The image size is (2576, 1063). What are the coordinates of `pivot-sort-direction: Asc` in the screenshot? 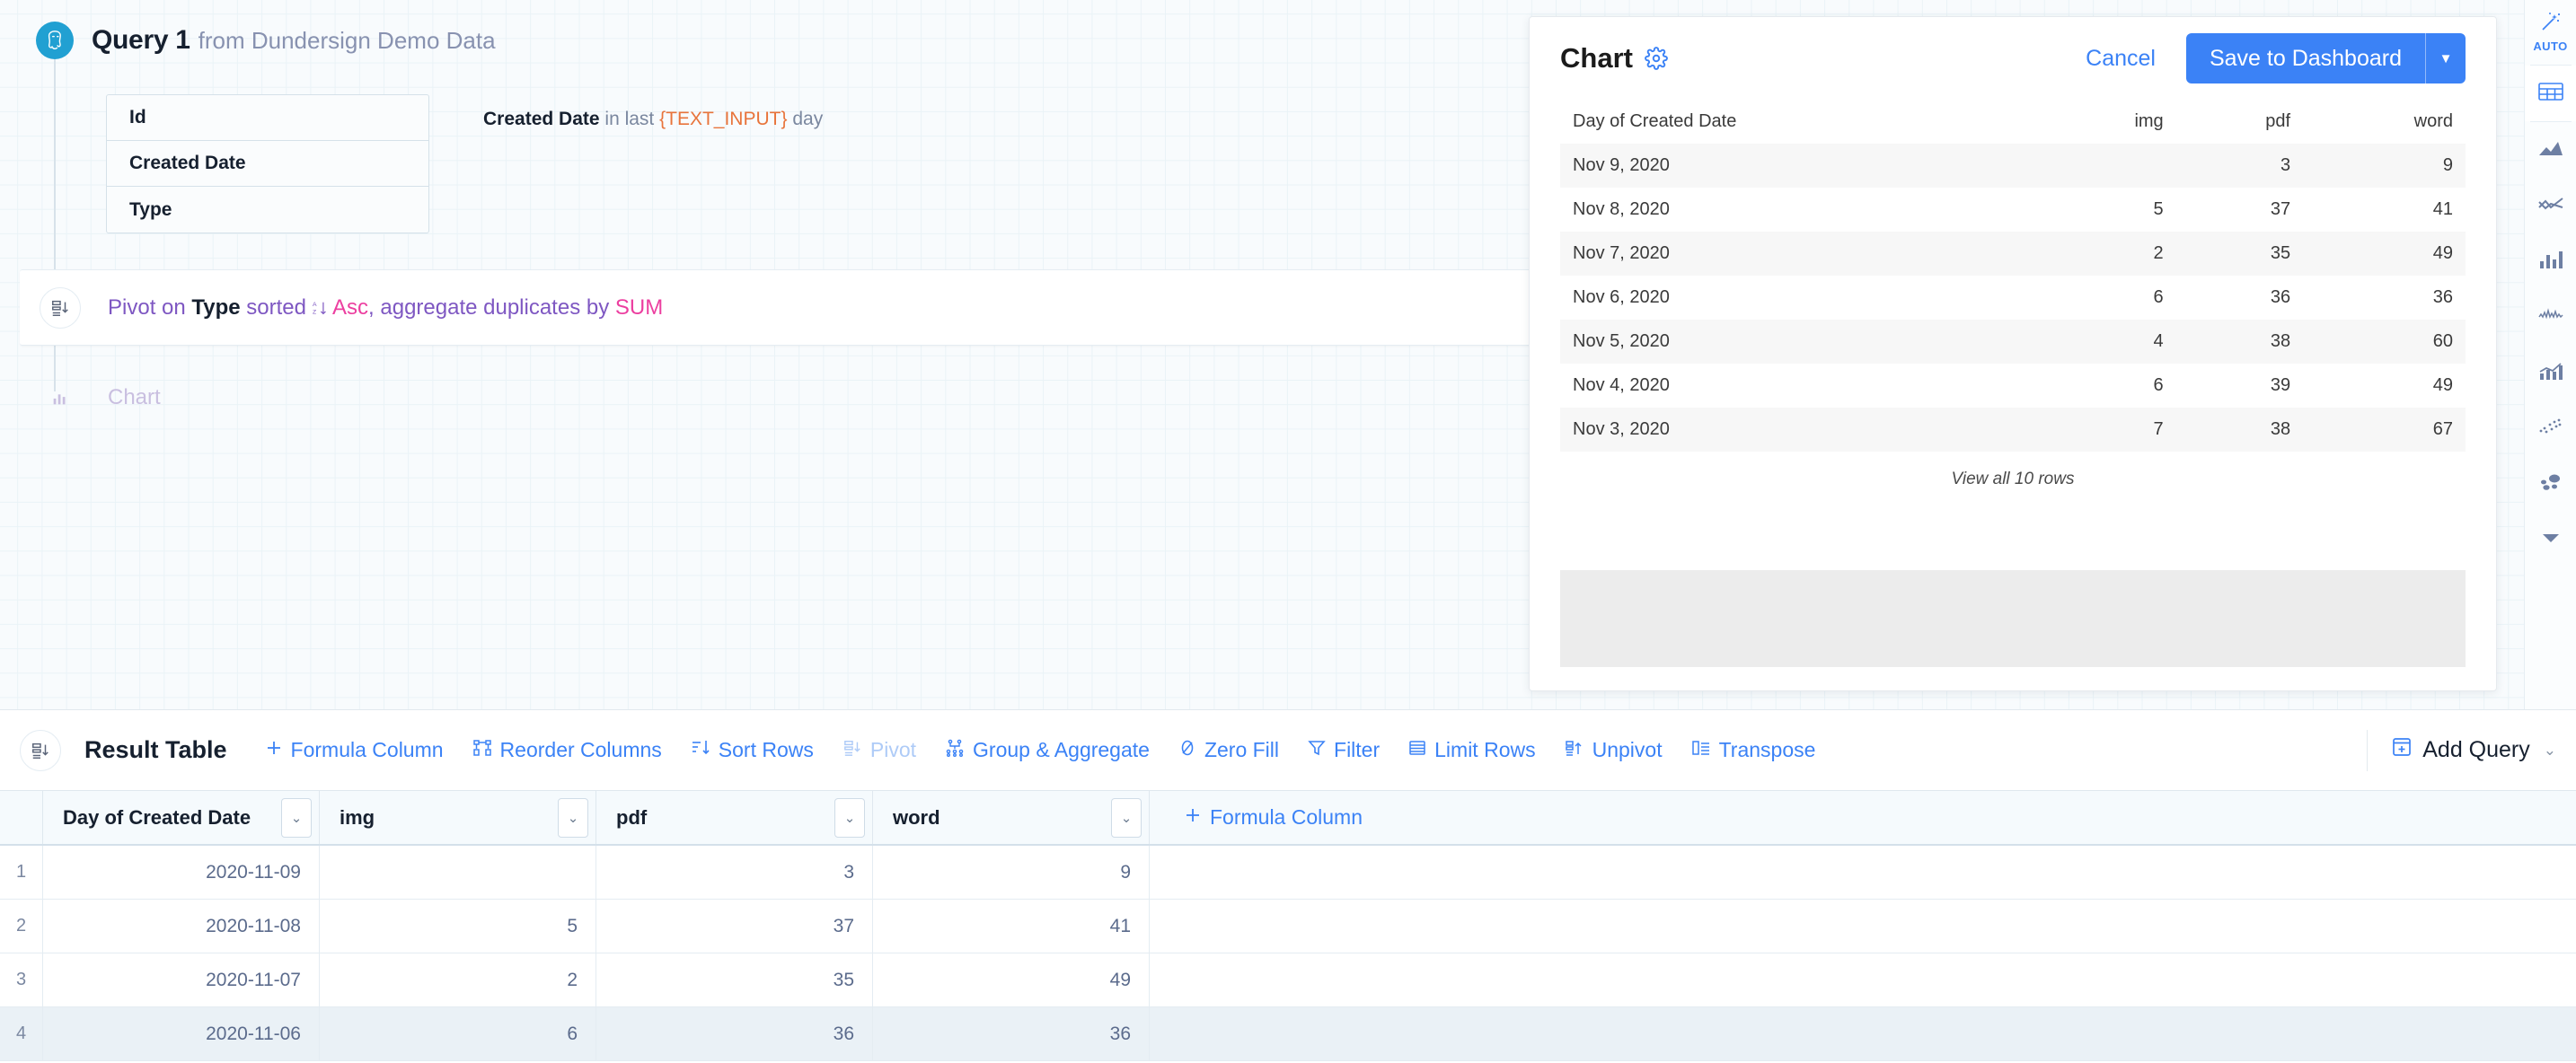 It's located at (350, 308).